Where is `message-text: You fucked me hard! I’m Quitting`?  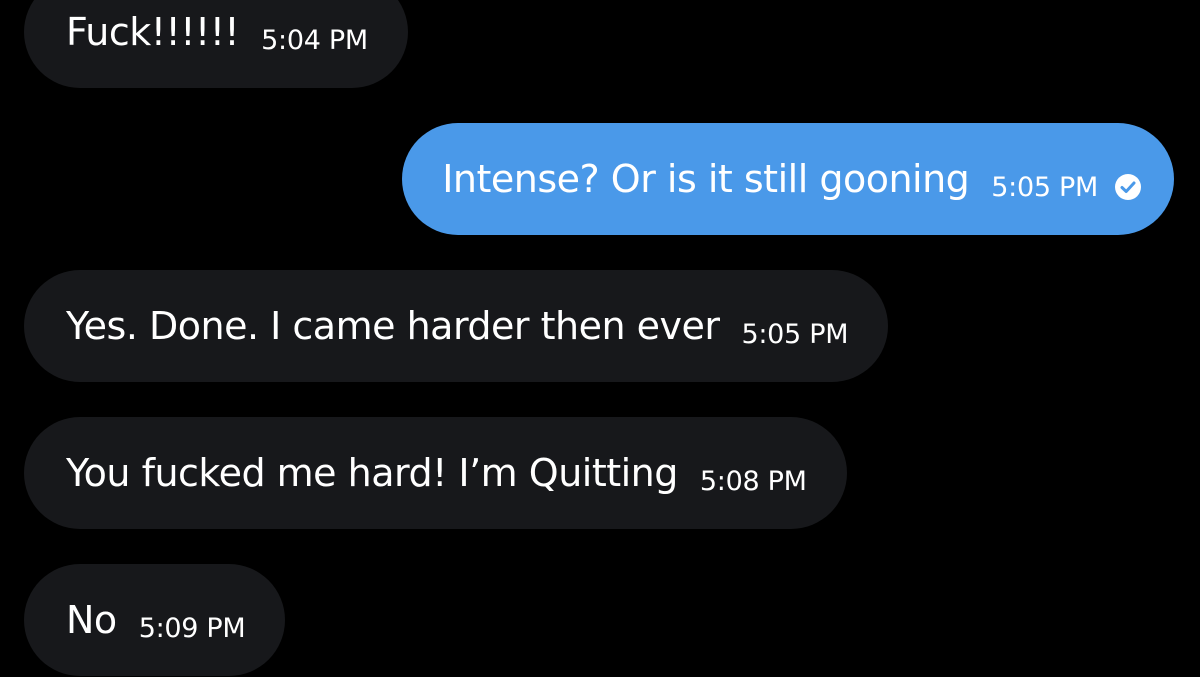 message-text: You fucked me hard! I’m Quitting is located at coordinates (372, 473).